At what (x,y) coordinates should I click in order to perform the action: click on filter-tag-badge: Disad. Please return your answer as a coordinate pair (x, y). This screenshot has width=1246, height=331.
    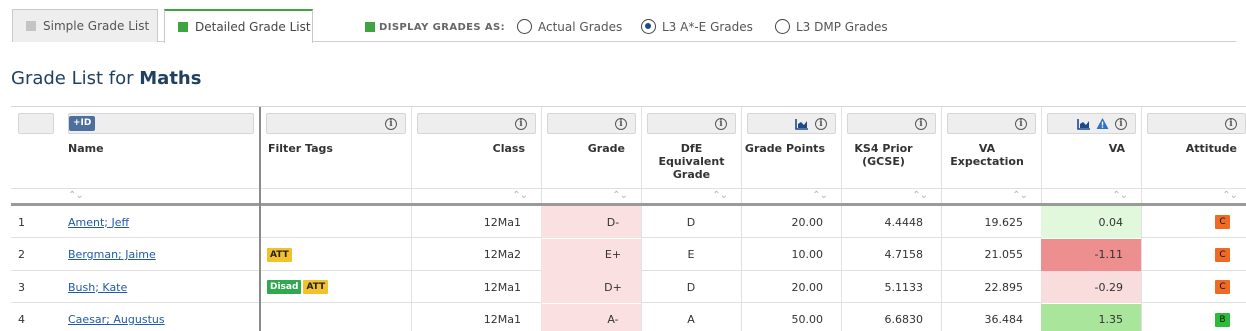
    Looking at the image, I should click on (284, 287).